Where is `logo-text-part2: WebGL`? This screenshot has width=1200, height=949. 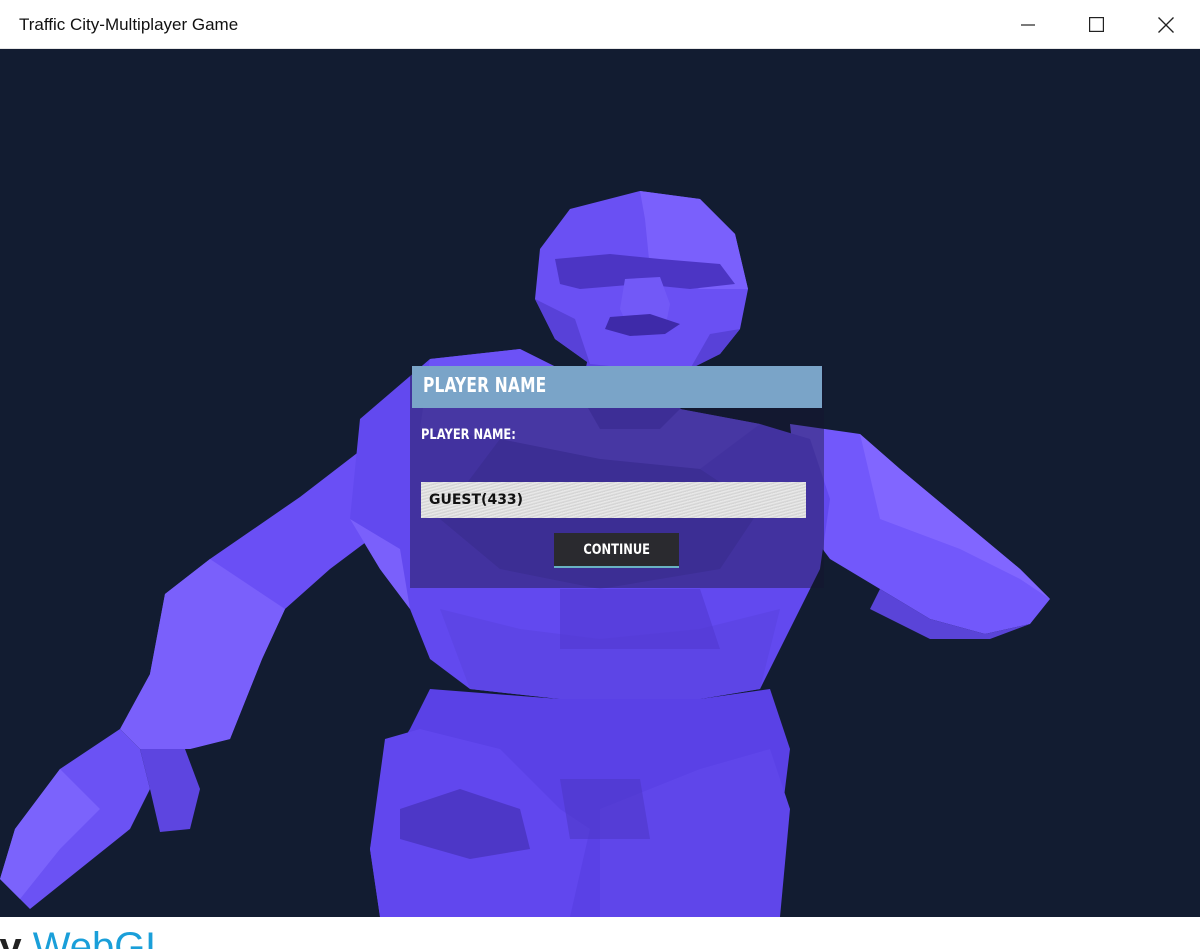
logo-text-part2: WebGL is located at coordinates (94, 937).